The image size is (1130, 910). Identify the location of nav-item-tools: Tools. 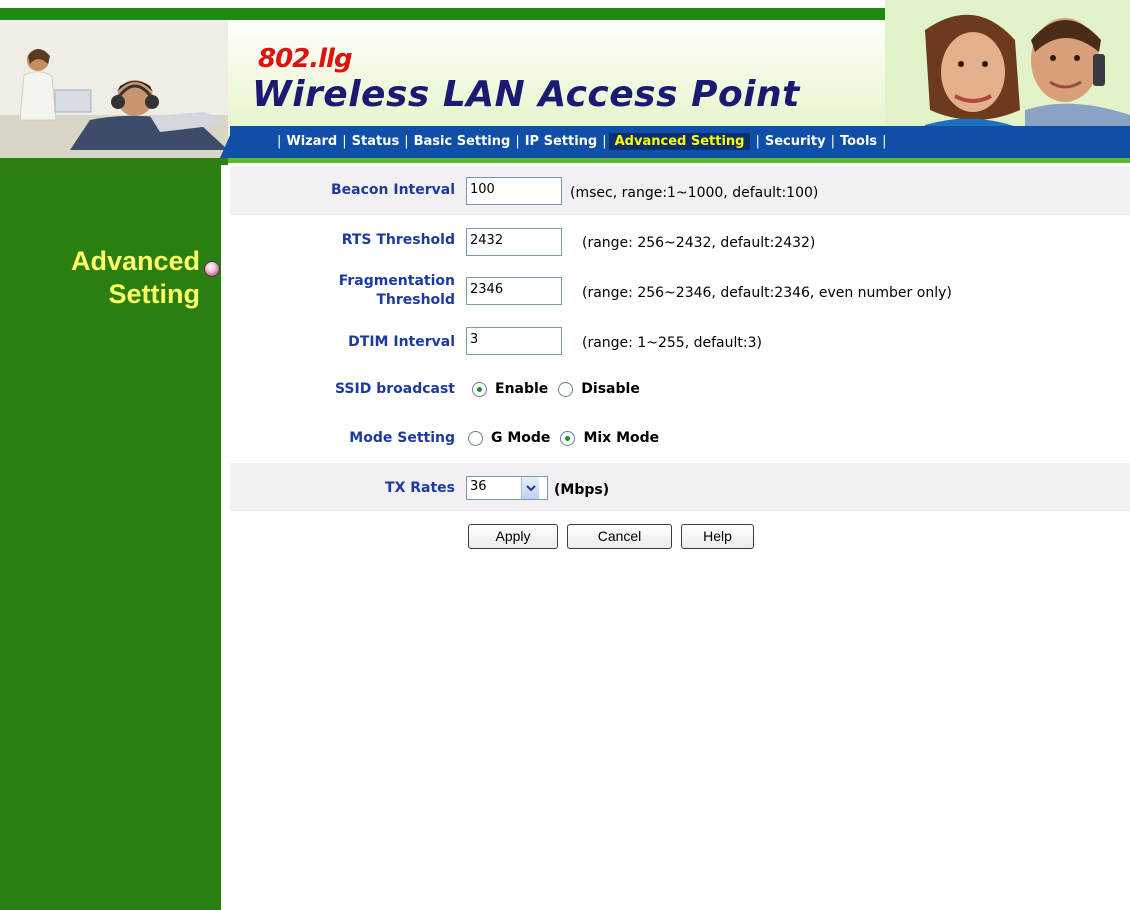
(858, 141).